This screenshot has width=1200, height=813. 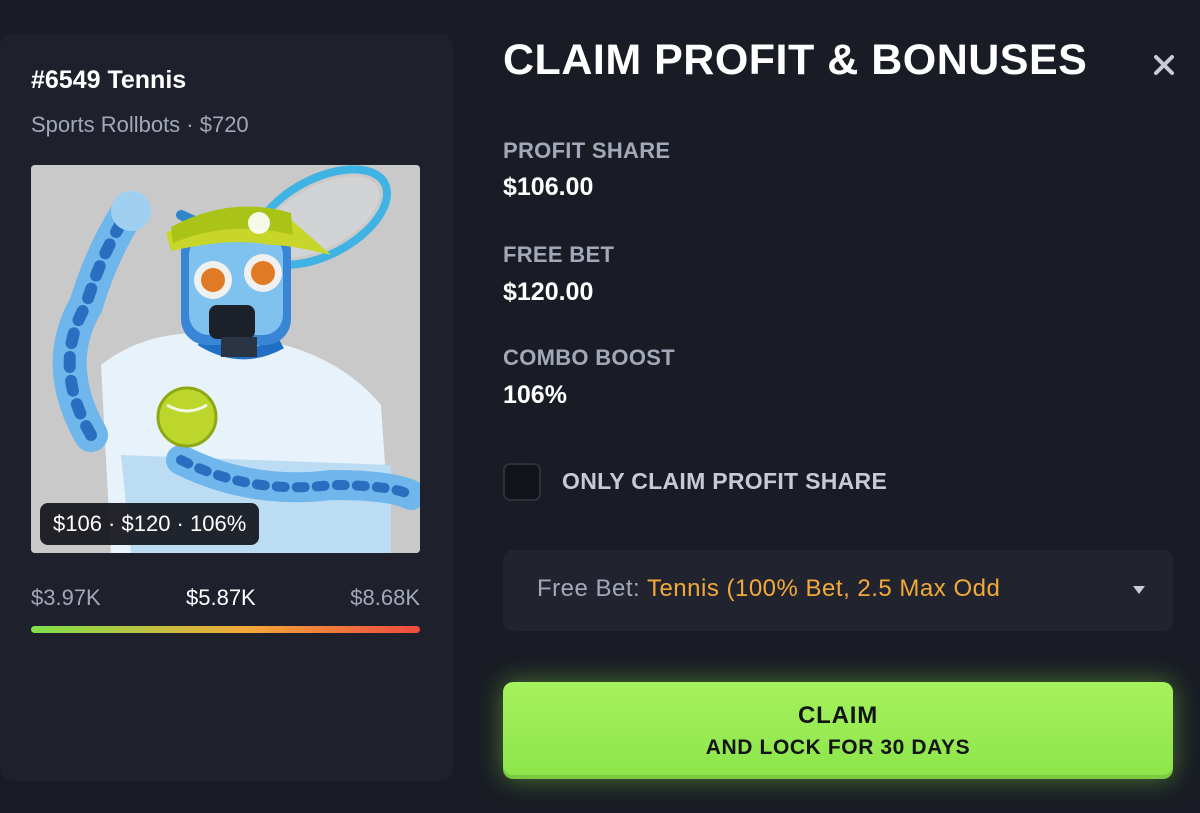 What do you see at coordinates (385, 597) in the screenshot?
I see `range-high-value: $8.68K` at bounding box center [385, 597].